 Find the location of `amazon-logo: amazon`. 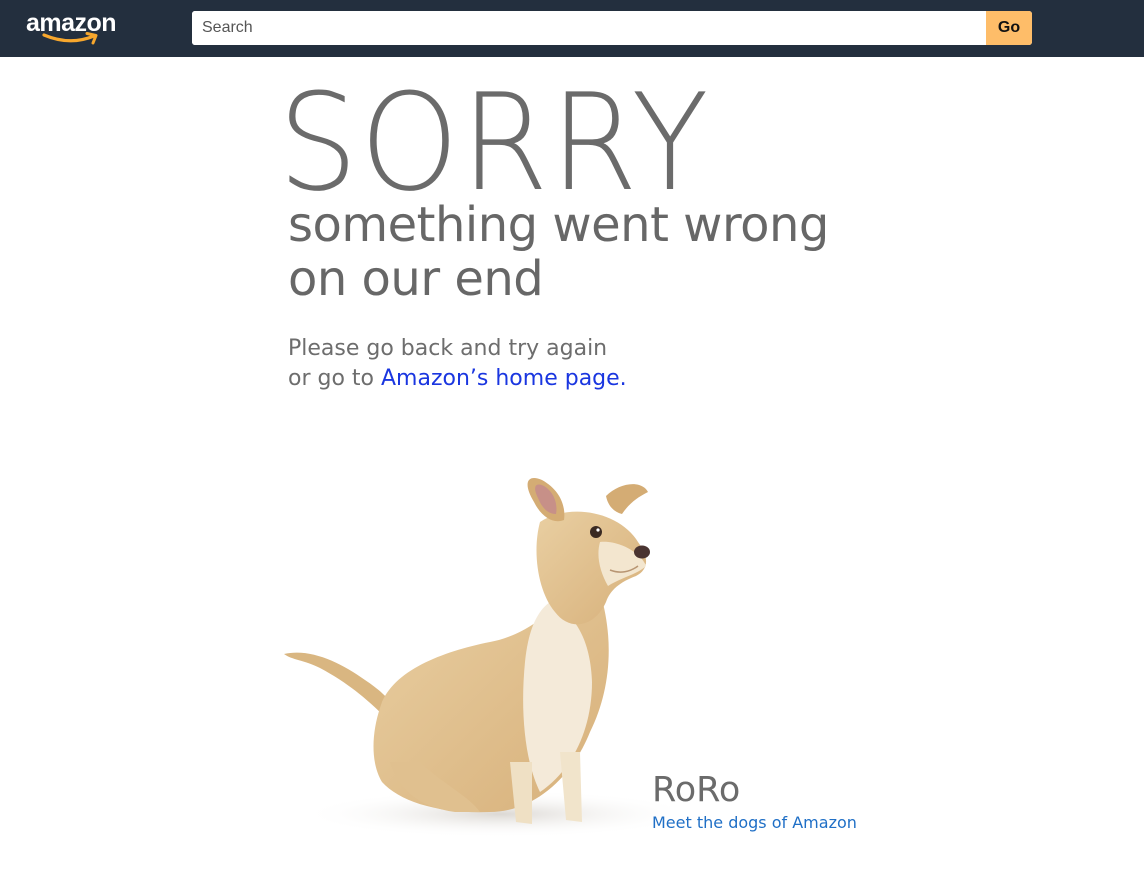

amazon-logo: amazon is located at coordinates (76, 28).